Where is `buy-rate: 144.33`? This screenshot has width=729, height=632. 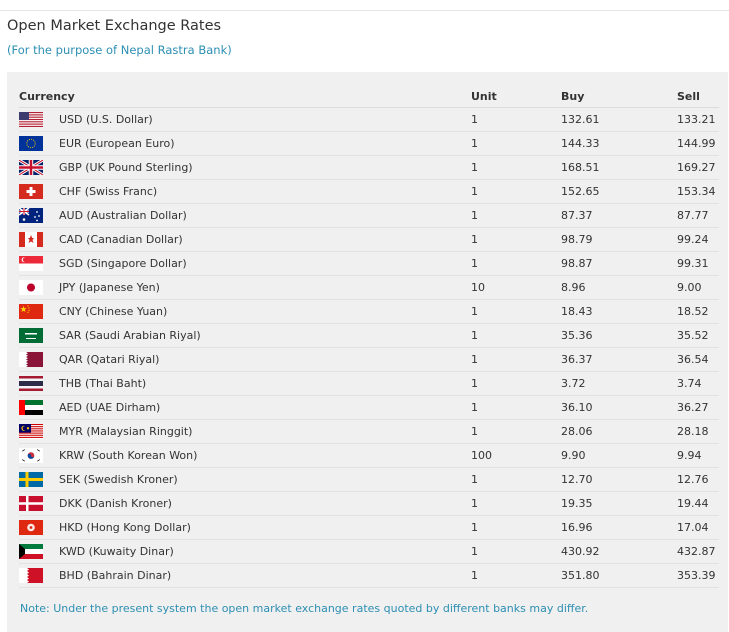 buy-rate: 144.33 is located at coordinates (619, 143).